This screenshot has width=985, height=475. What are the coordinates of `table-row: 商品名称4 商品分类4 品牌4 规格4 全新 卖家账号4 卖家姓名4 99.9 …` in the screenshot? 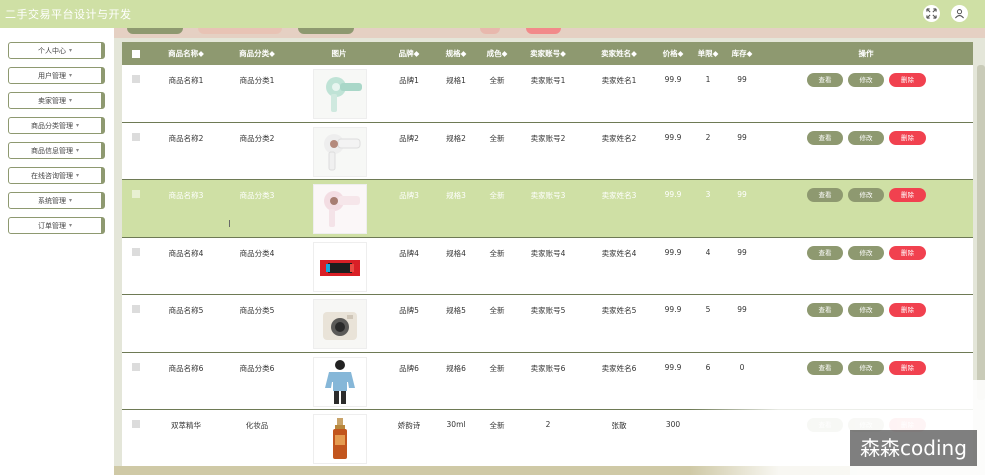 It's located at (547, 266).